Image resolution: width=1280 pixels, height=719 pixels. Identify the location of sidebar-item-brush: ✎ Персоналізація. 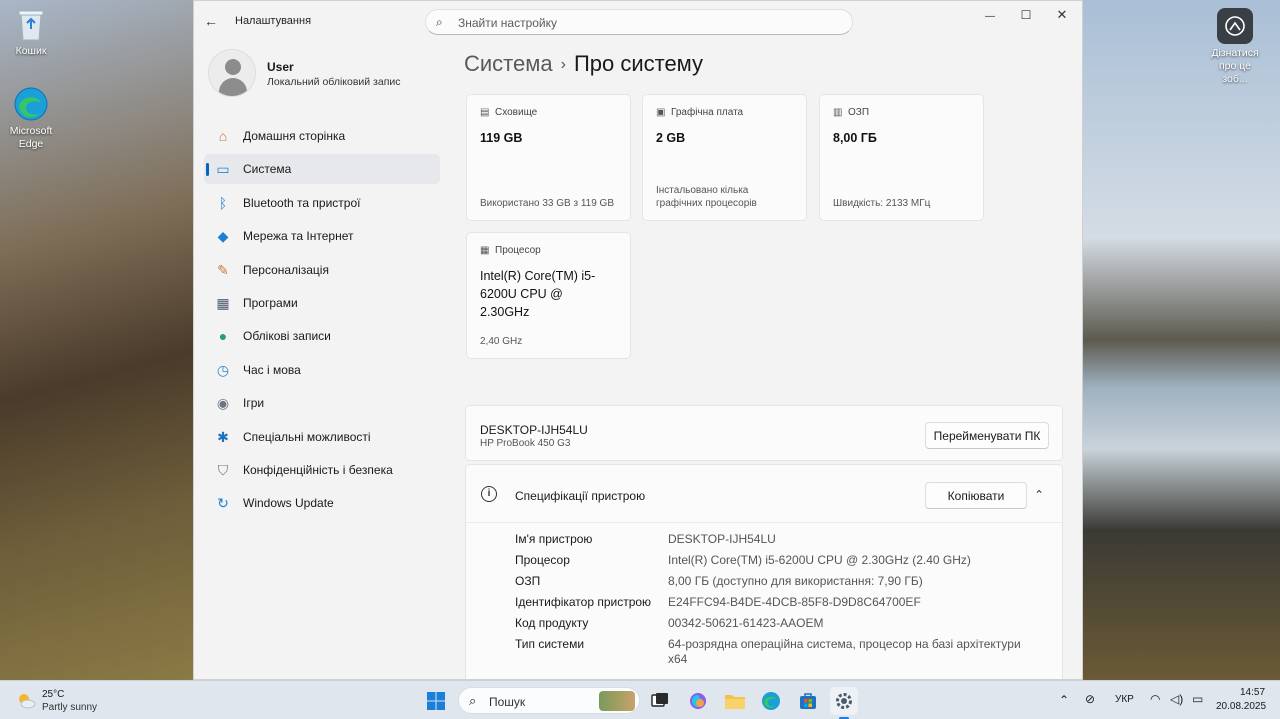
(322, 270).